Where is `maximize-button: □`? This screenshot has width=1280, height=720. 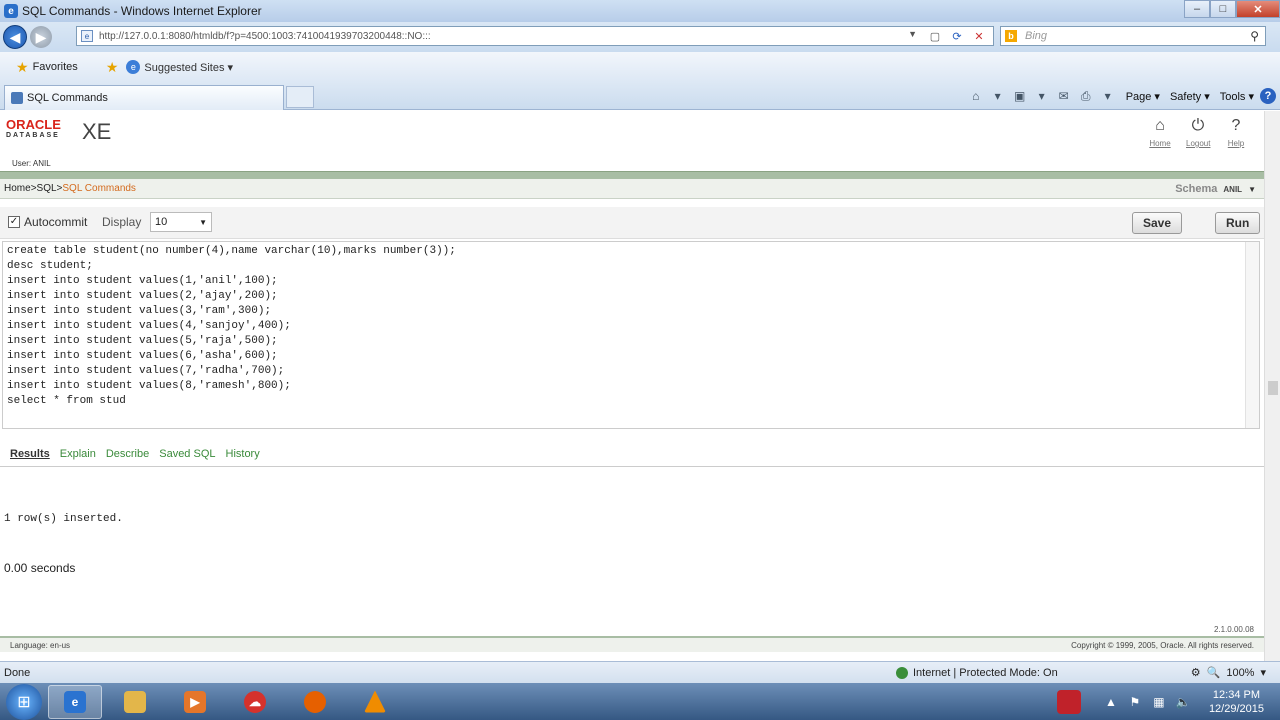 maximize-button: □ is located at coordinates (1223, 9).